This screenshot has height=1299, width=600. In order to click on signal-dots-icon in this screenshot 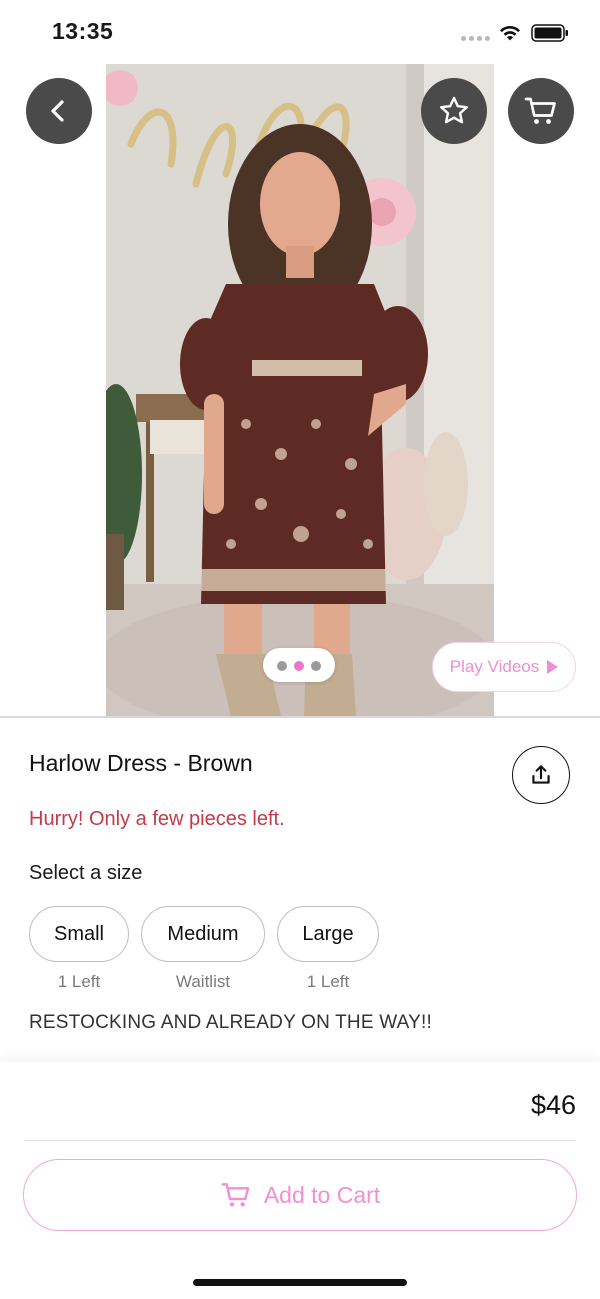, I will do `click(476, 39)`.